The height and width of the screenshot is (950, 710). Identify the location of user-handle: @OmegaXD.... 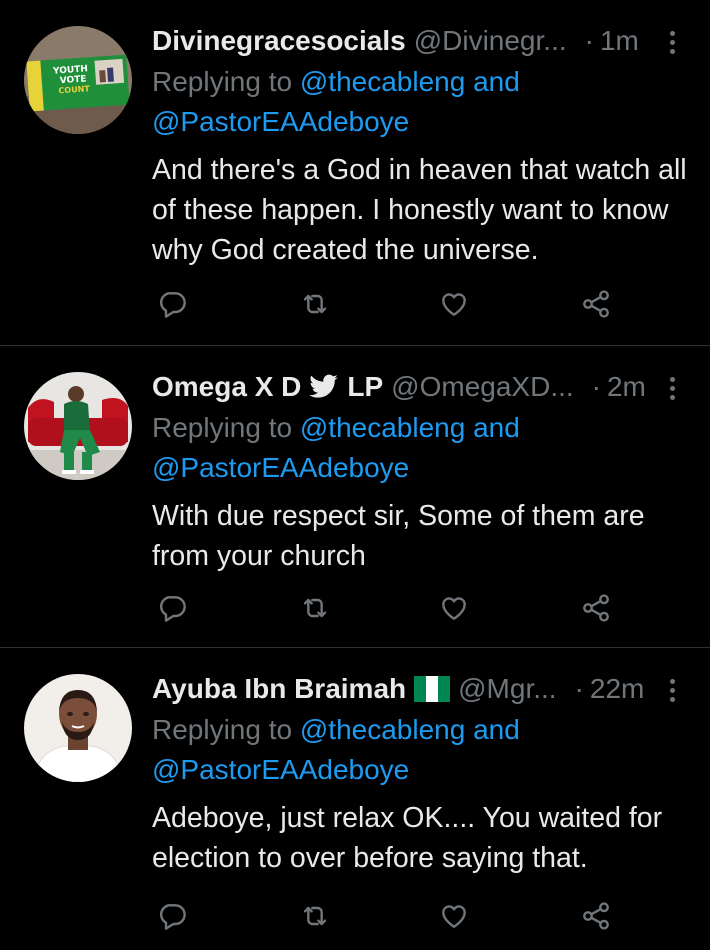
(482, 387).